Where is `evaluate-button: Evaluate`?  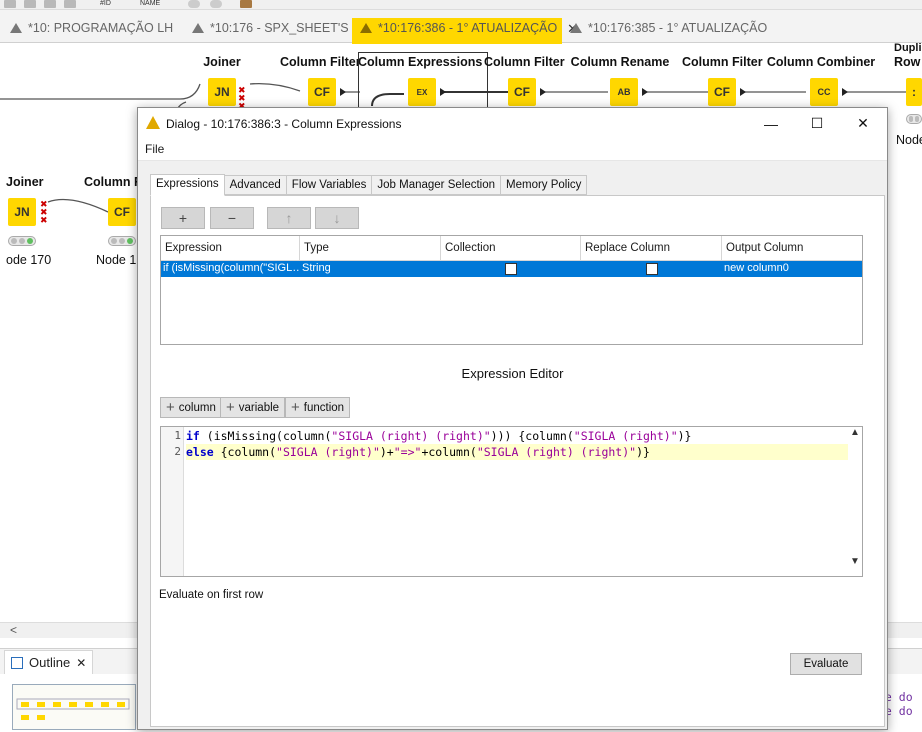
evaluate-button: Evaluate is located at coordinates (826, 664).